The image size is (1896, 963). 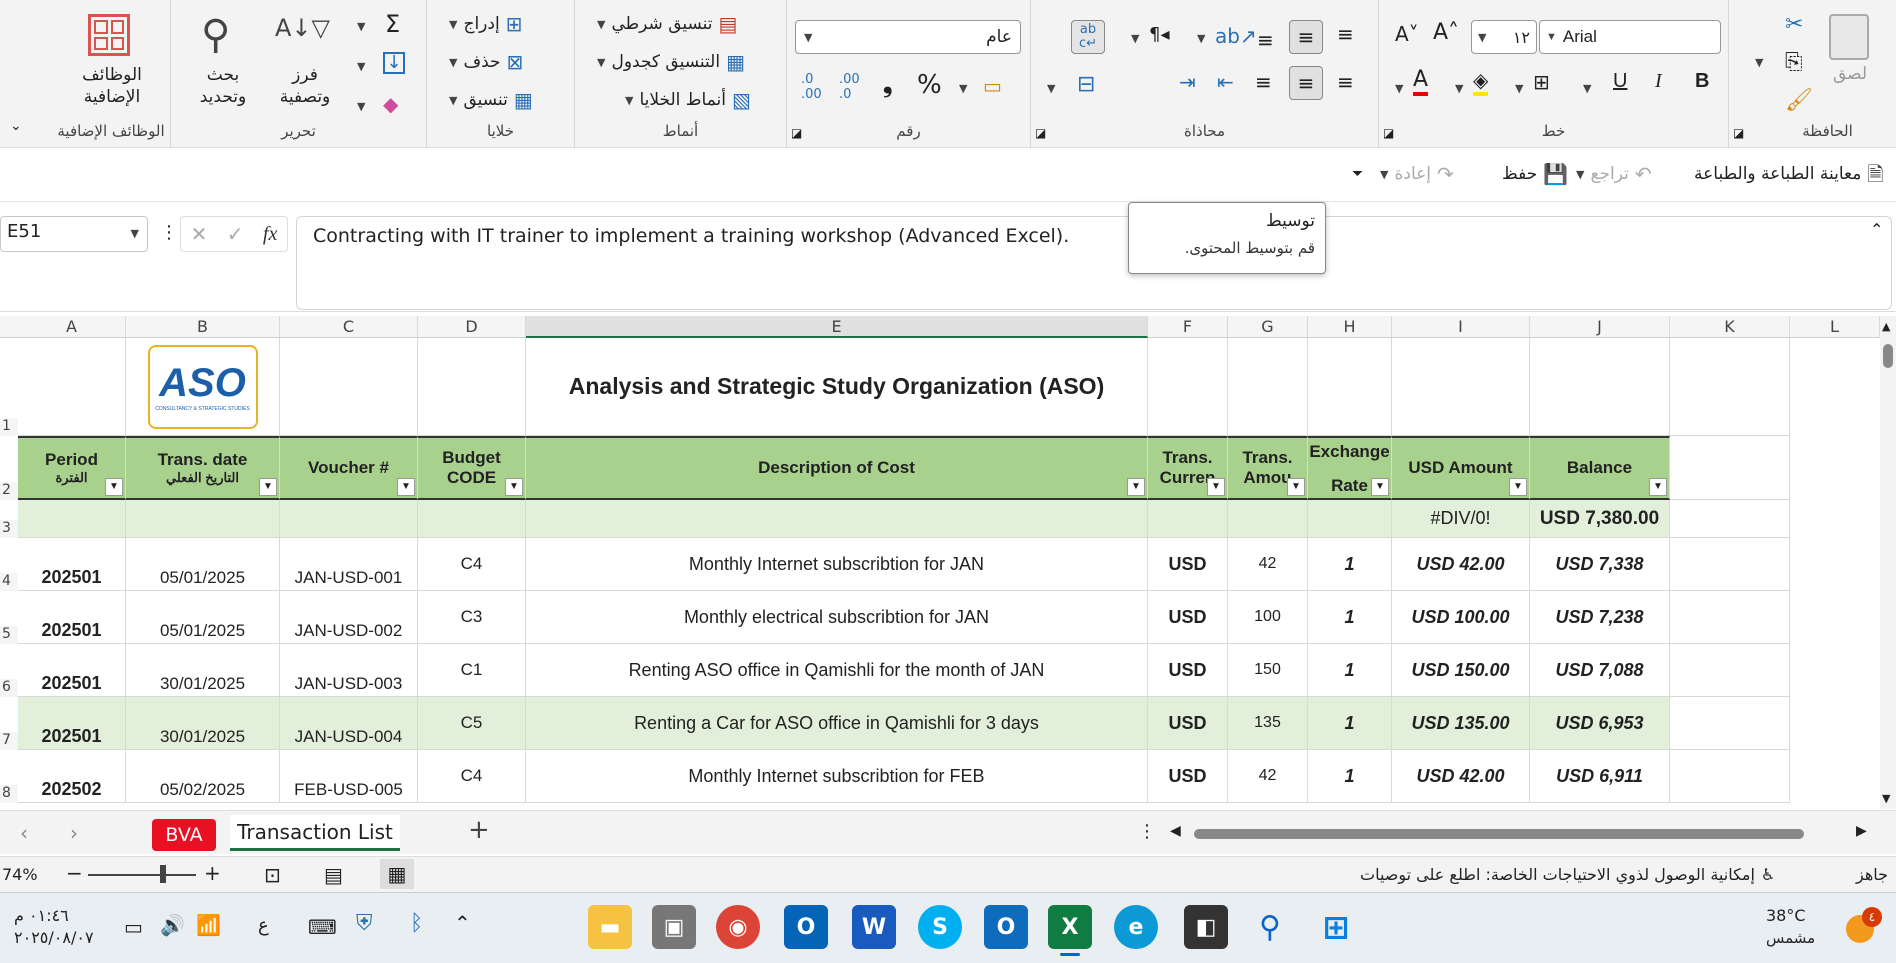 What do you see at coordinates (1225, 82) in the screenshot?
I see `decrease-indent-icon: ⇤` at bounding box center [1225, 82].